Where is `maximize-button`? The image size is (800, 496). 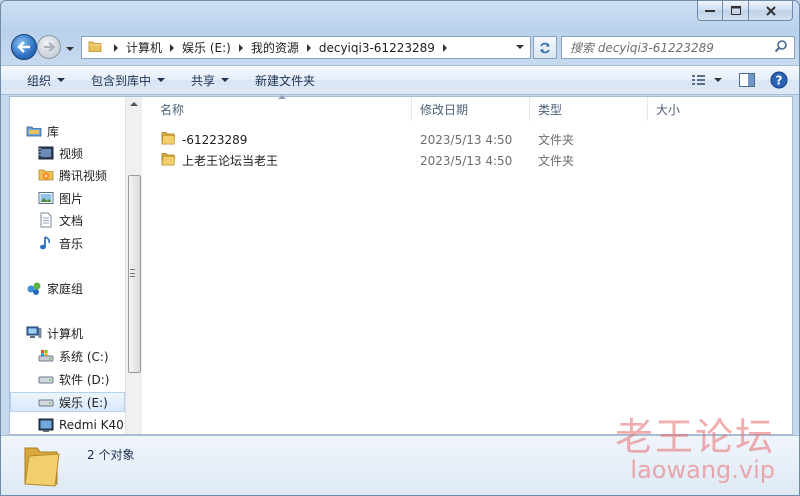 maximize-button is located at coordinates (736, 11).